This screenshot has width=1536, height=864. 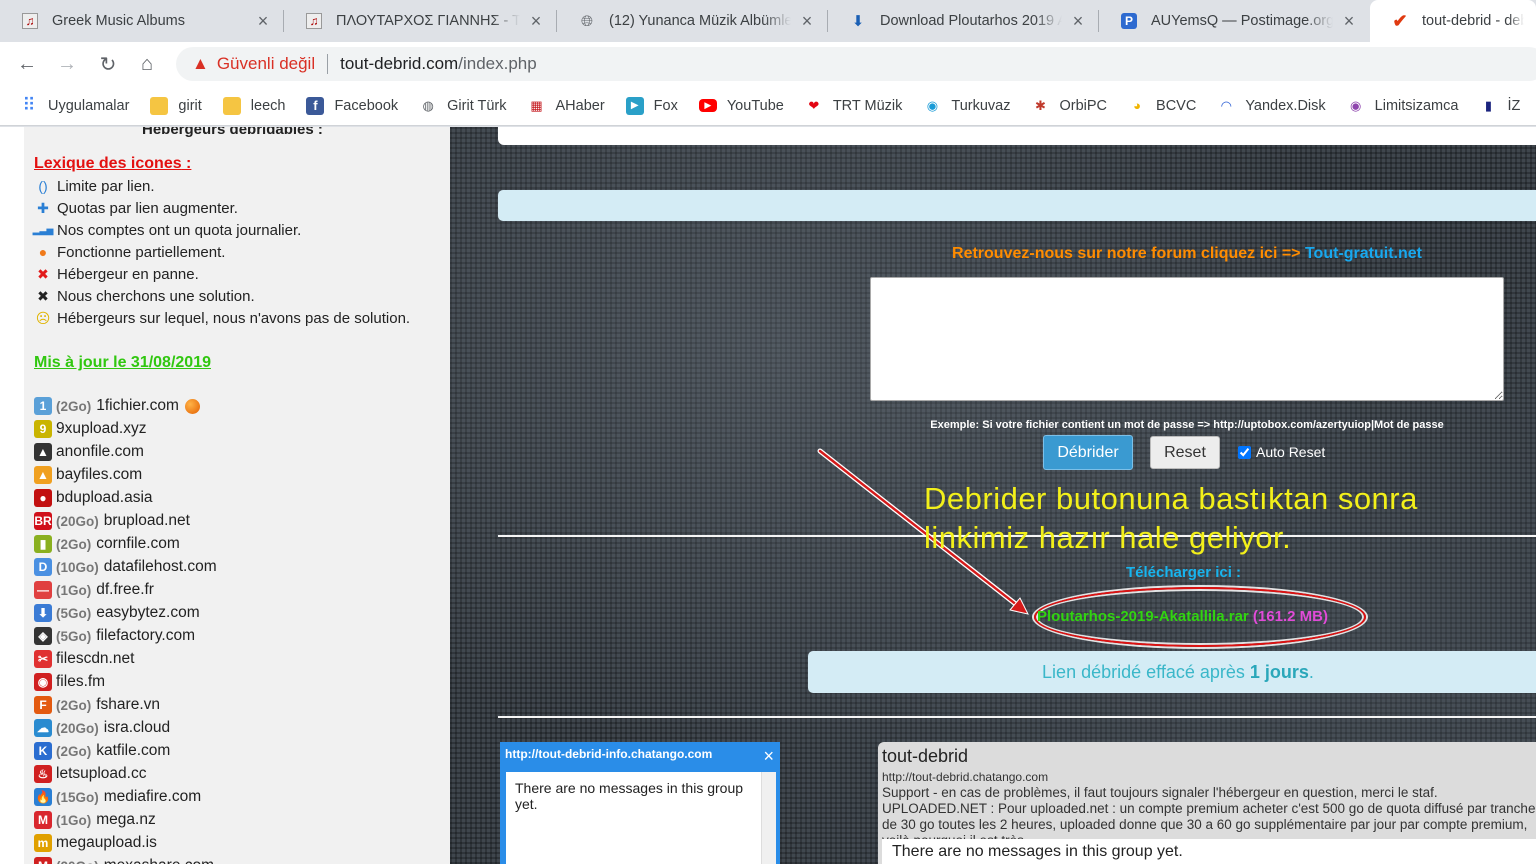 I want to click on host-name: mexashare.com, so click(x=159, y=860).